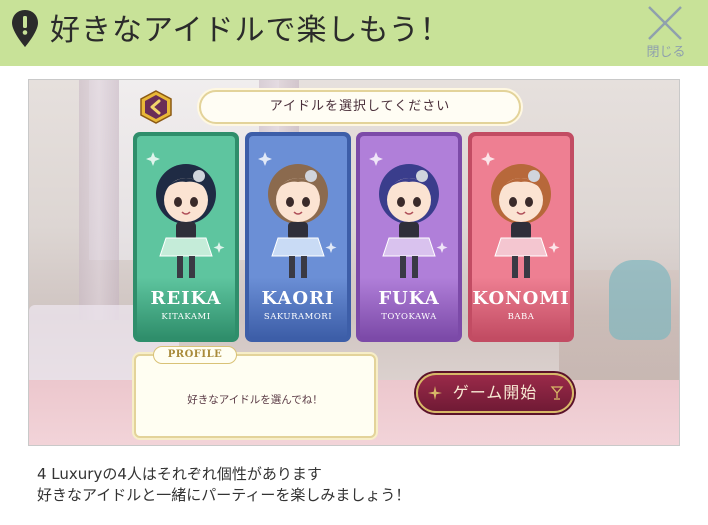  I want to click on start-game-button: ゲーム開始, so click(495, 393).